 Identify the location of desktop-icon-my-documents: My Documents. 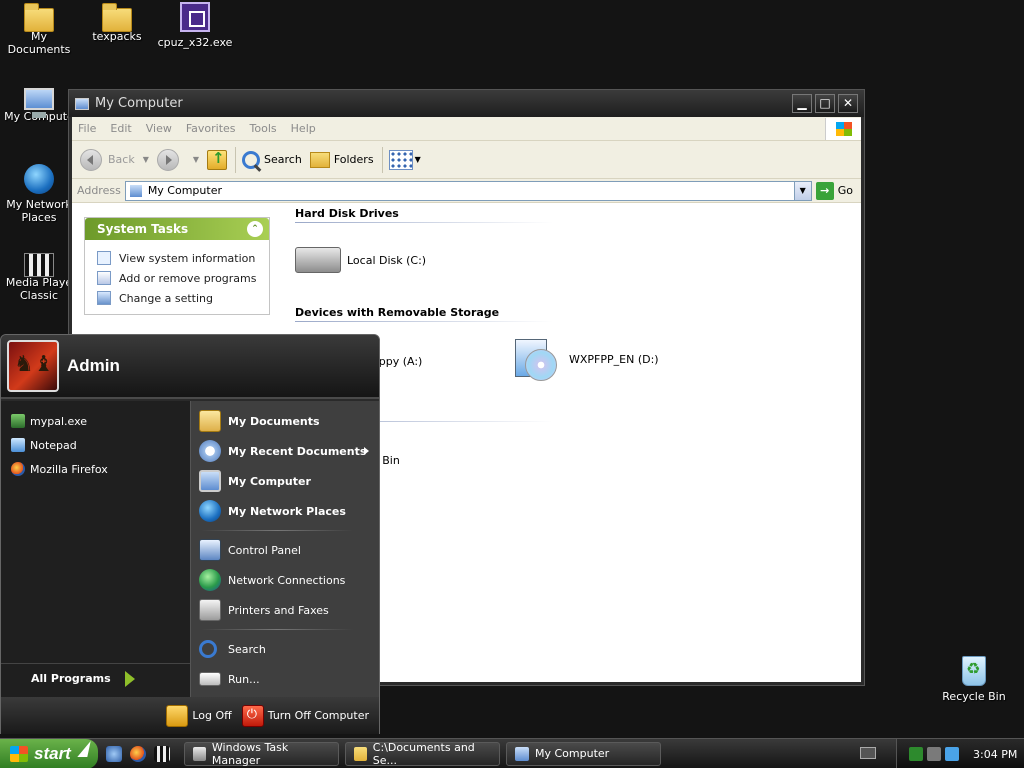
(39, 29).